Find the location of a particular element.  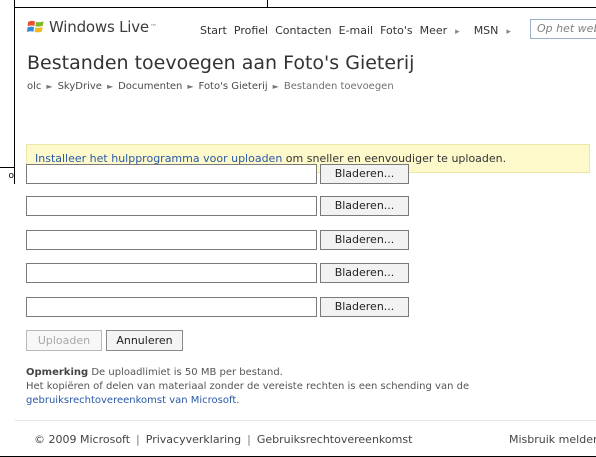

terms-of-use-link: Gebruiksrechtovereenkomst is located at coordinates (335, 439).